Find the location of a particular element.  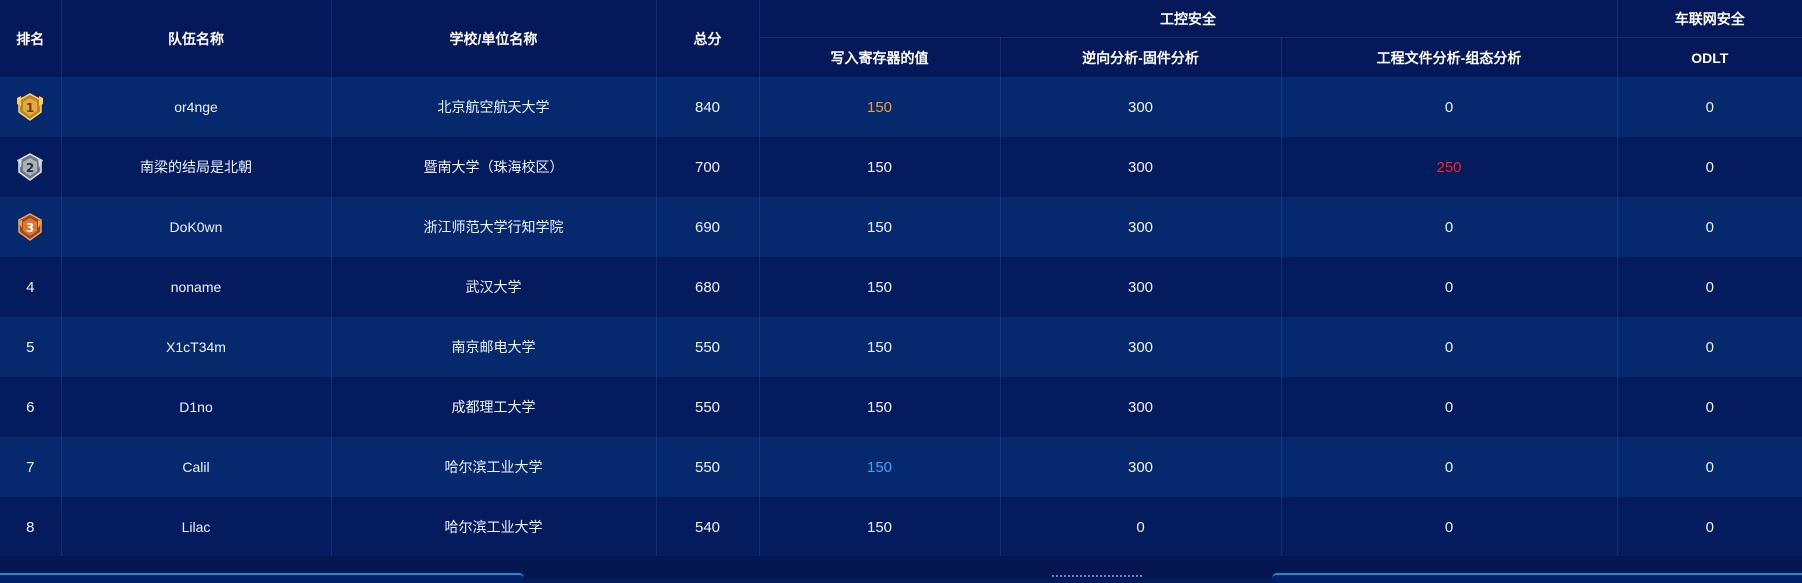

svg-text: 2 is located at coordinates (30, 168).